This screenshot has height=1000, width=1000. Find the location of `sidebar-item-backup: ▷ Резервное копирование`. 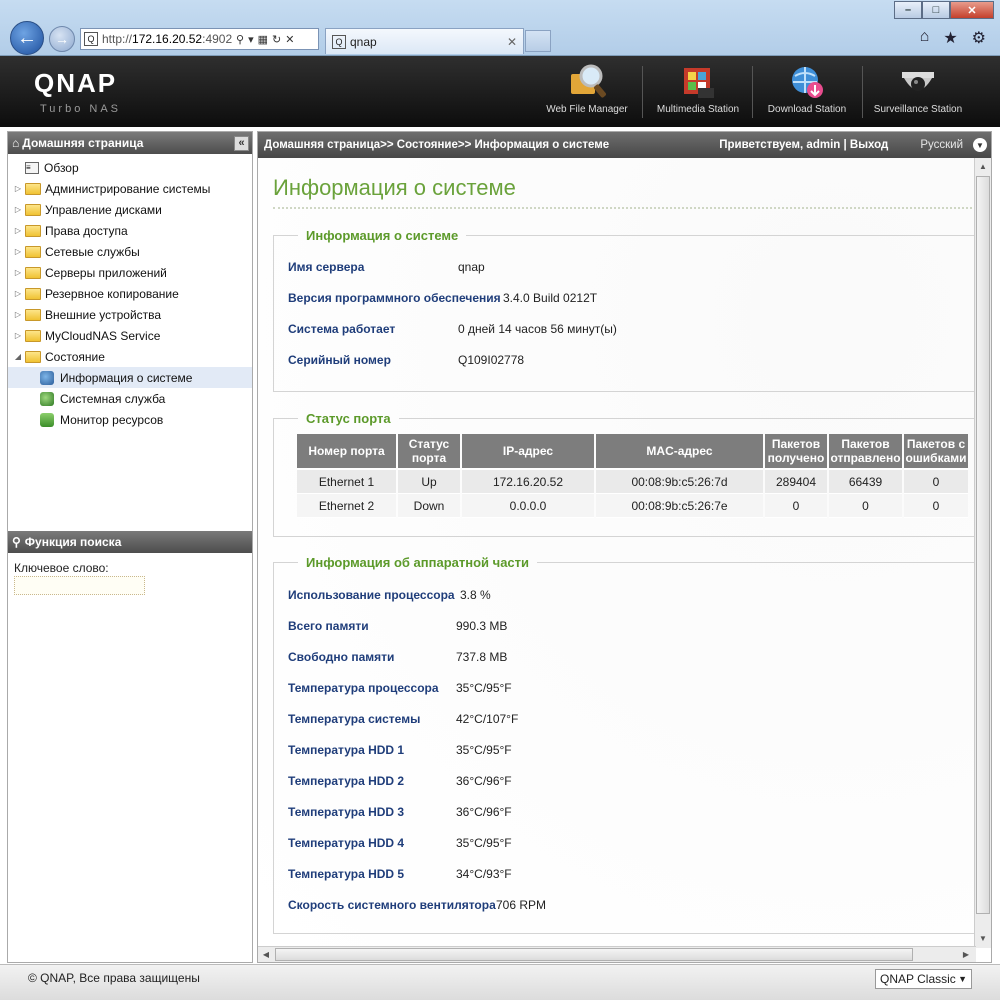

sidebar-item-backup: ▷ Резервное копирование is located at coordinates (130, 293).